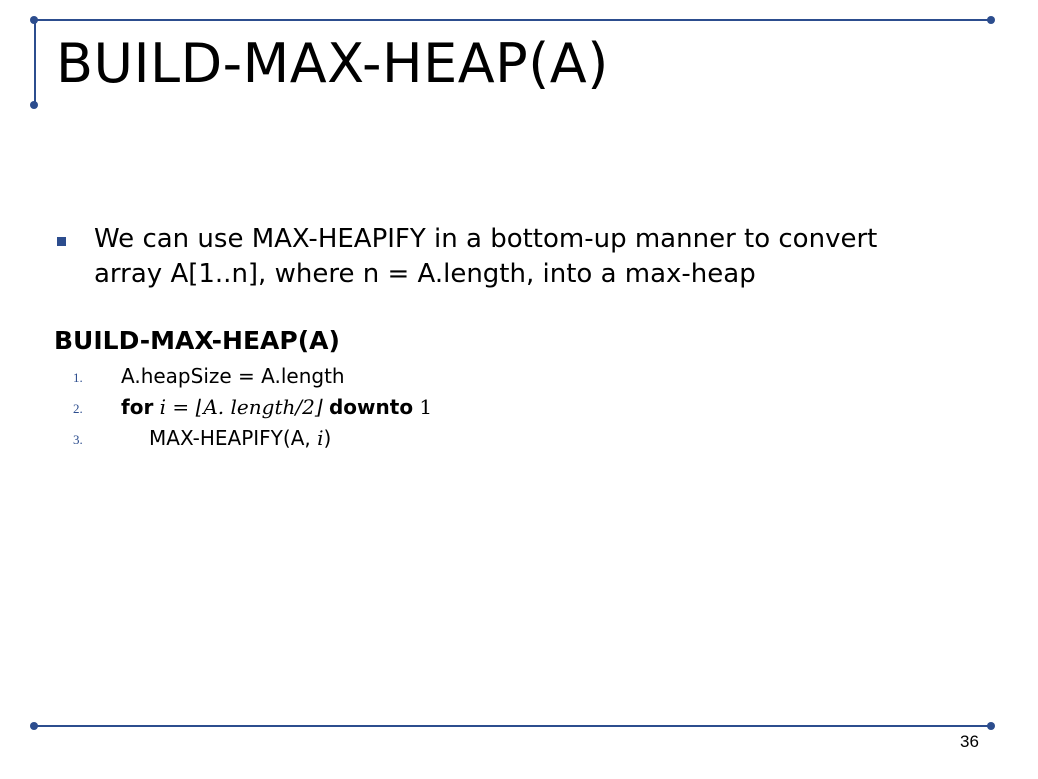  I want to click on bullet-square-icon, so click(61, 241).